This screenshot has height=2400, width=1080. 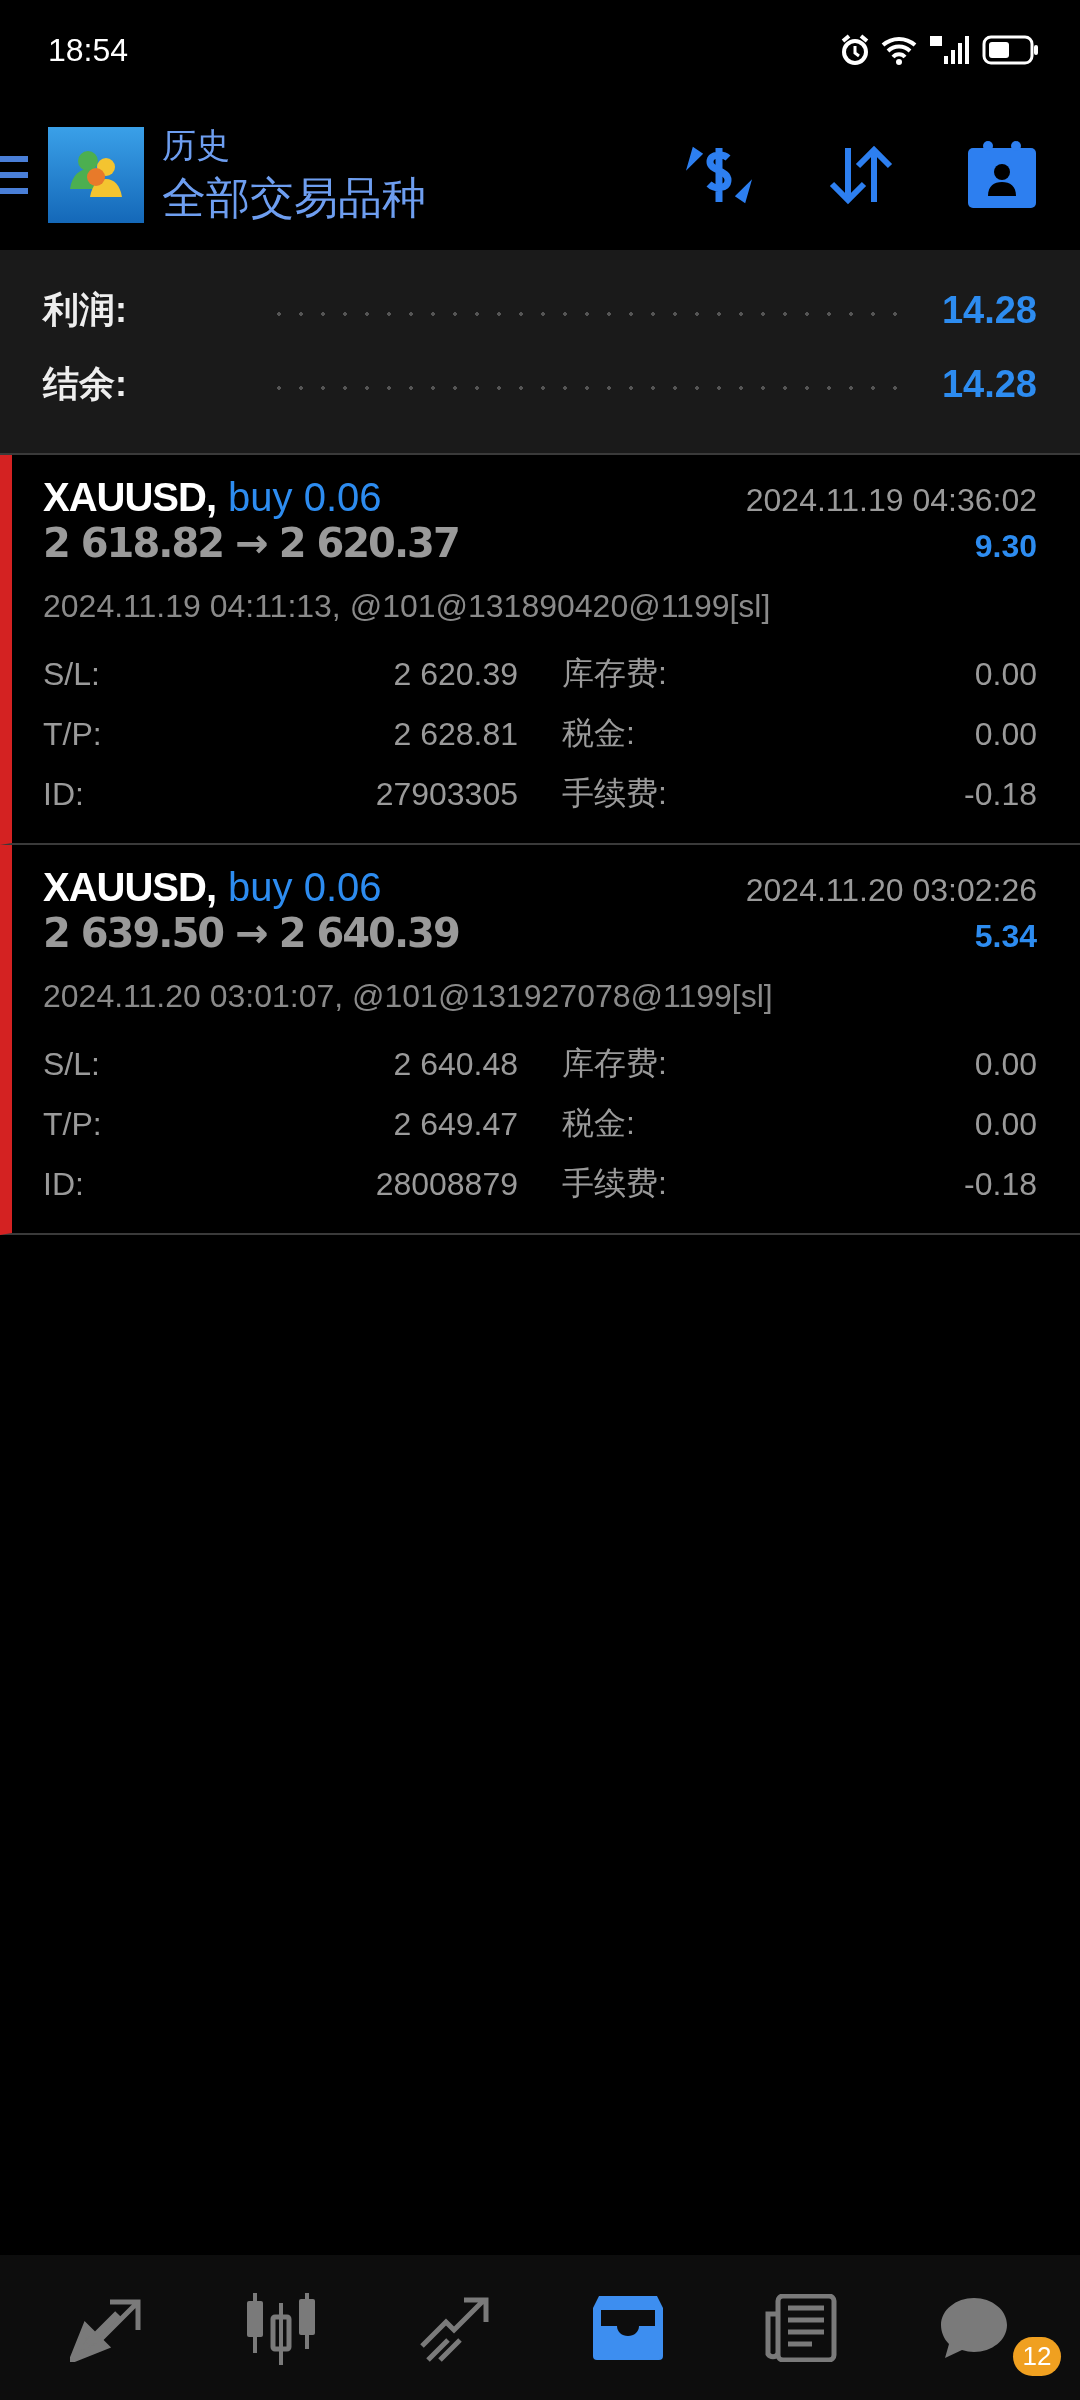 What do you see at coordinates (196, 145) in the screenshot?
I see `screen-title: 历史` at bounding box center [196, 145].